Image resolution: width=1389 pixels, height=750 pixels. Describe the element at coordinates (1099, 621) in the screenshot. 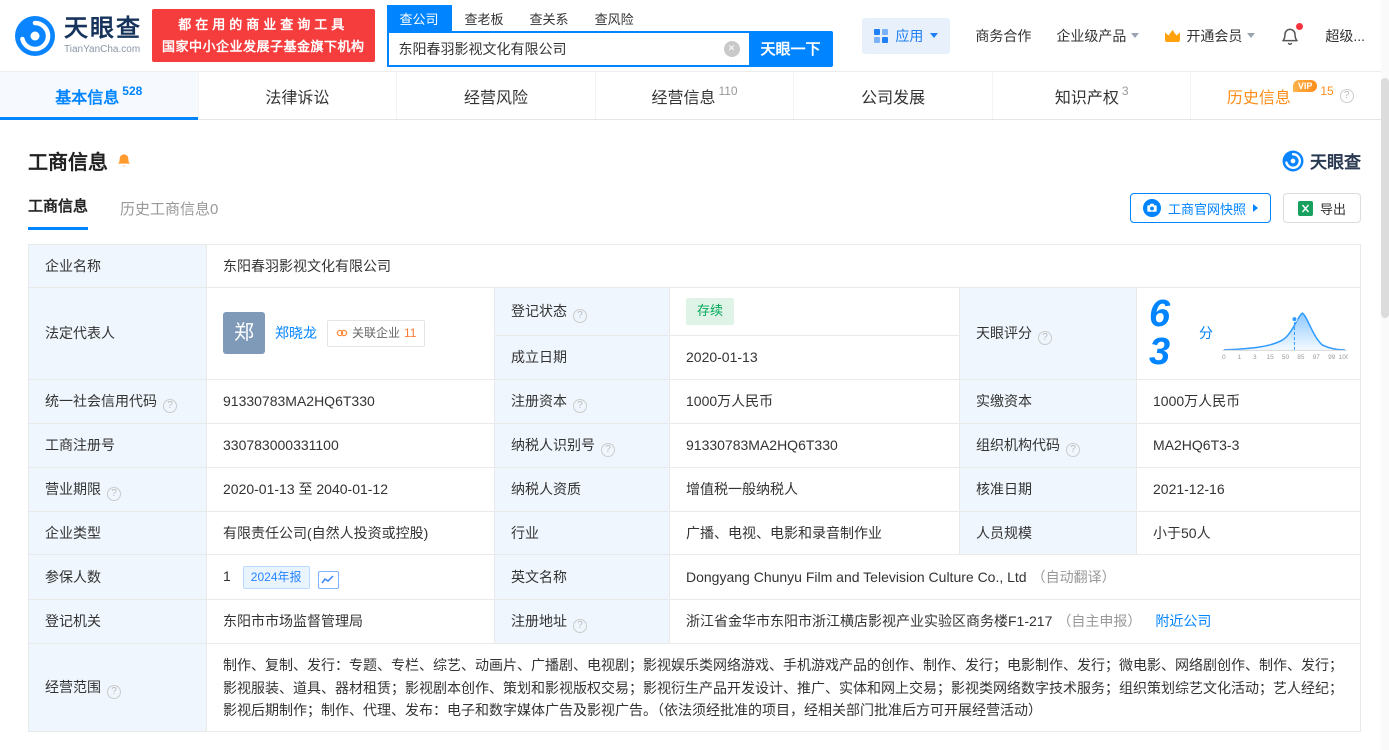

I see `self-declared-note: （自主申报）` at that location.